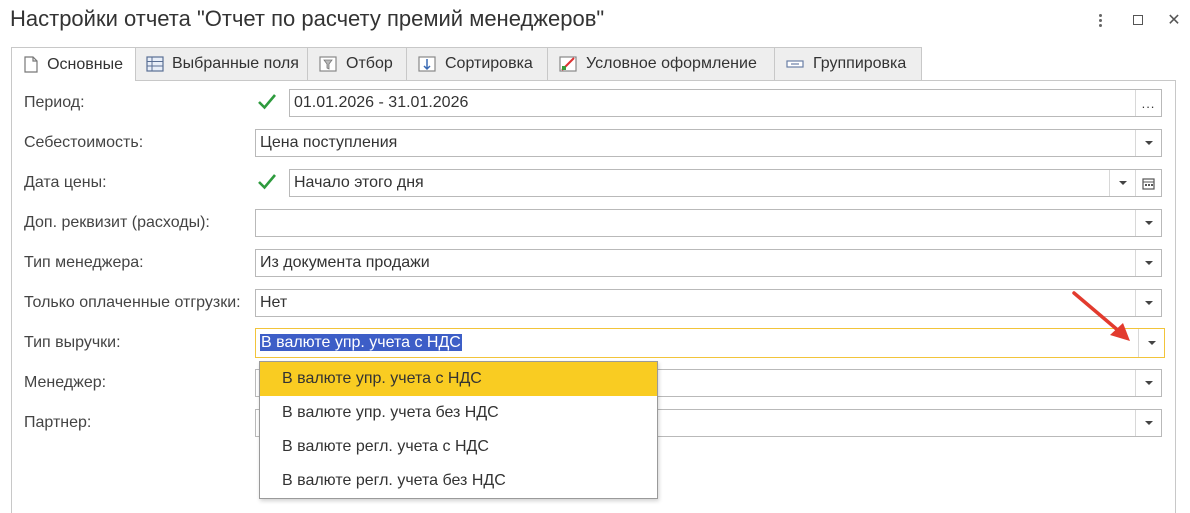 This screenshot has width=1190, height=513. What do you see at coordinates (65, 382) in the screenshot?
I see `manager-label: Менеджер:` at bounding box center [65, 382].